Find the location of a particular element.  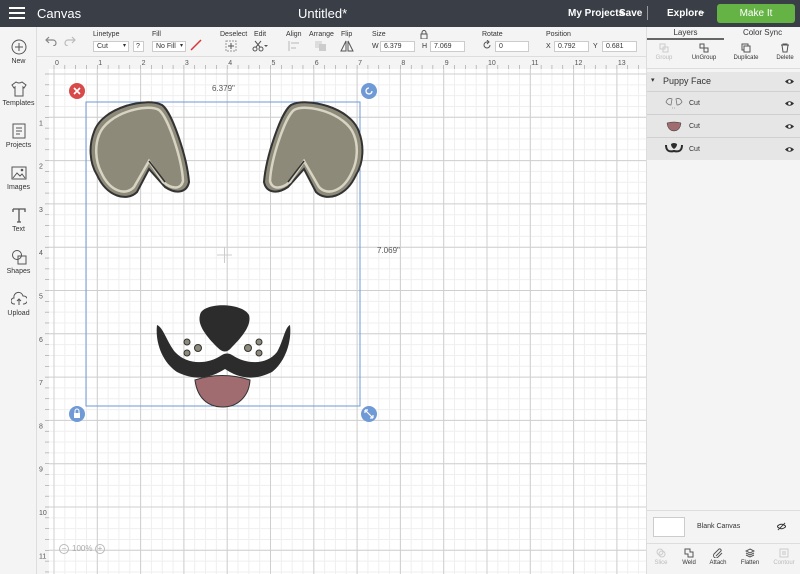

eye-hidden-icon is located at coordinates (781, 526).